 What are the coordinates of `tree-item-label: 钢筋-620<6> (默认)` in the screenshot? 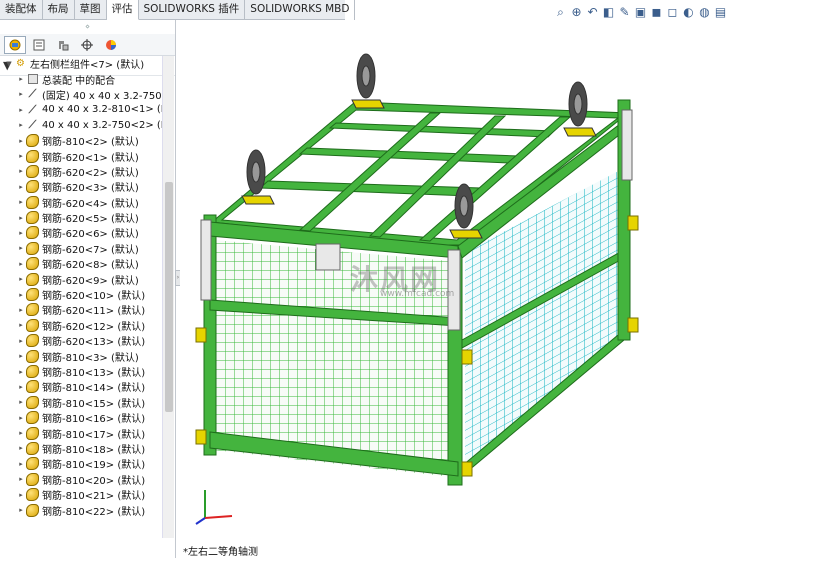 It's located at (90, 235).